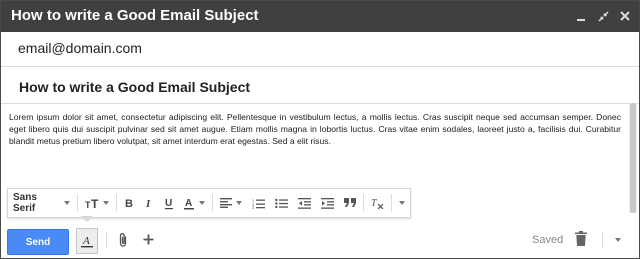 The image size is (640, 259). I want to click on bold-button: B, so click(129, 203).